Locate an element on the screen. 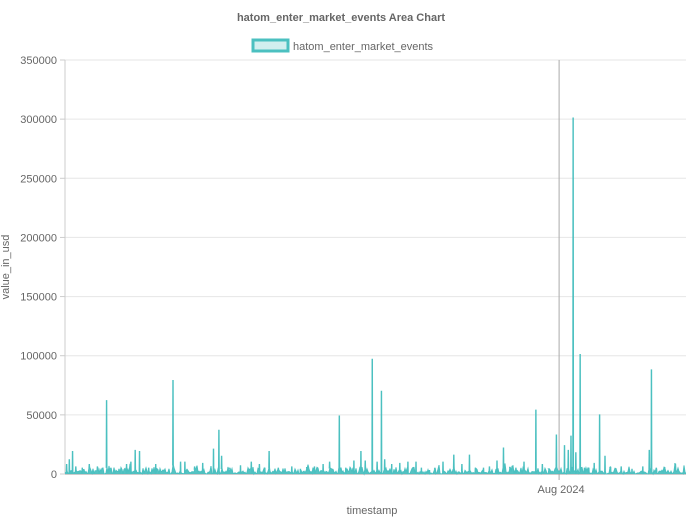 This screenshot has height=519, width=686. y-tick-label: 200000 is located at coordinates (38, 238).